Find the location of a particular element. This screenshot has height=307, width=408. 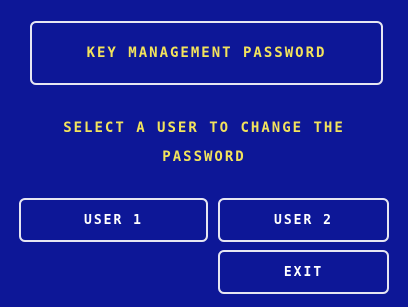

screen-title: KEY MANAGEMENT PASSWORD is located at coordinates (206, 53).